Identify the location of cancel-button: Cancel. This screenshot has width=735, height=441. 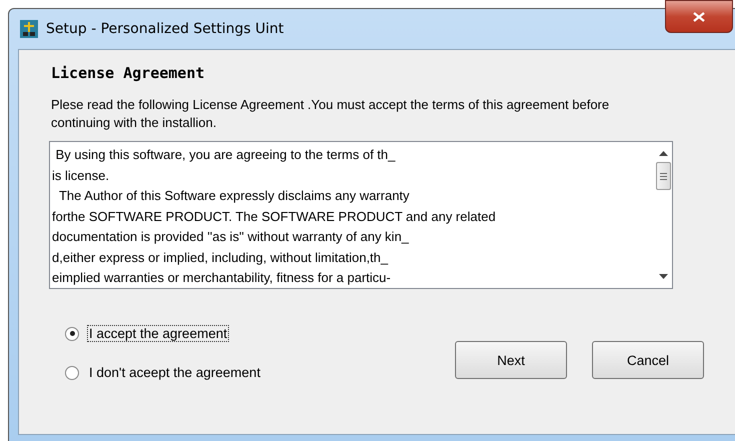
(648, 360).